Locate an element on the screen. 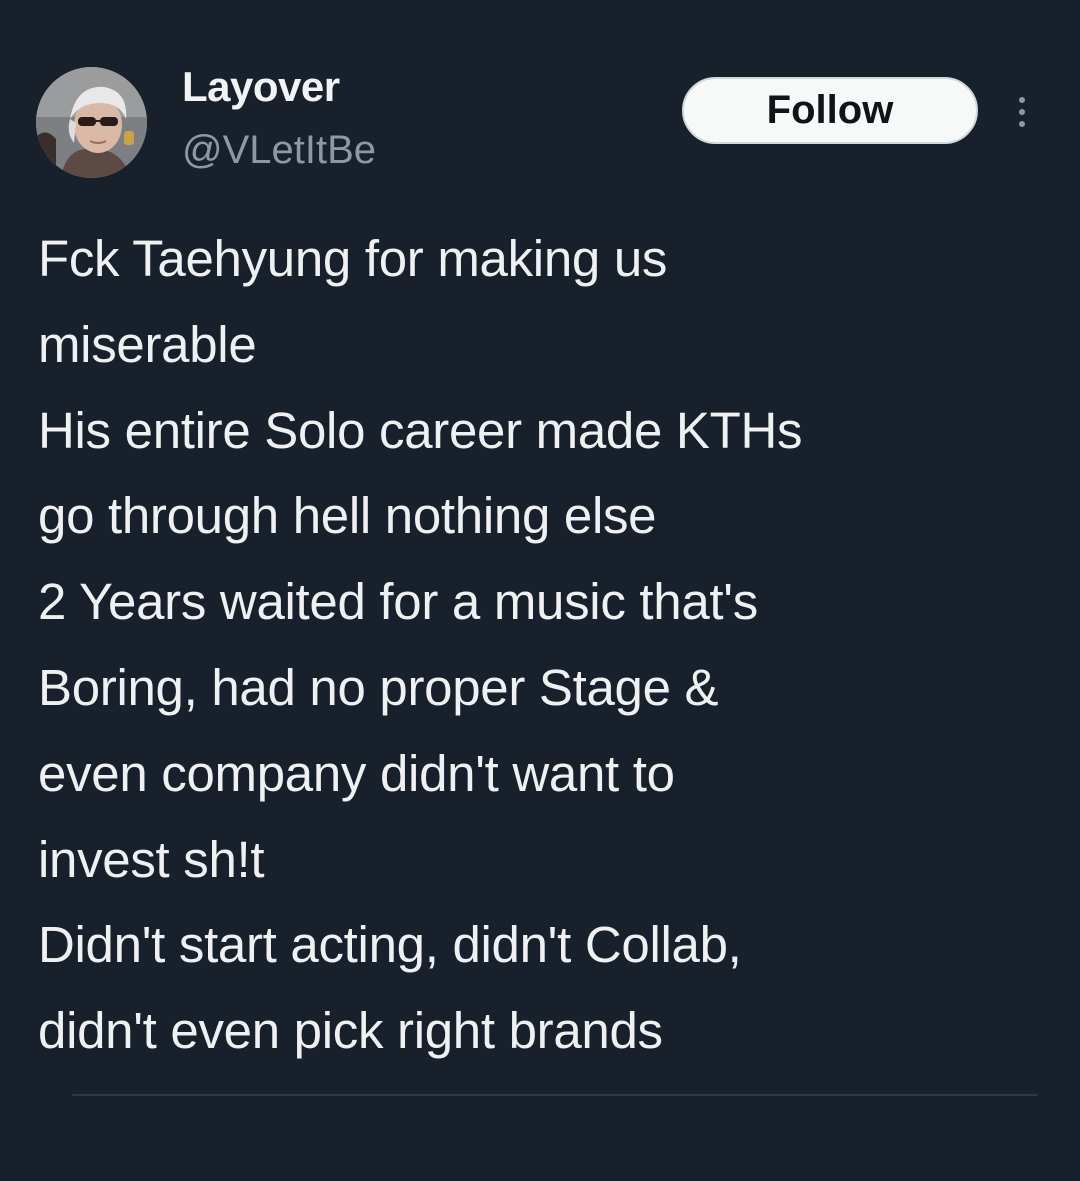 This screenshot has height=1181, width=1080. avatar-image is located at coordinates (91, 122).